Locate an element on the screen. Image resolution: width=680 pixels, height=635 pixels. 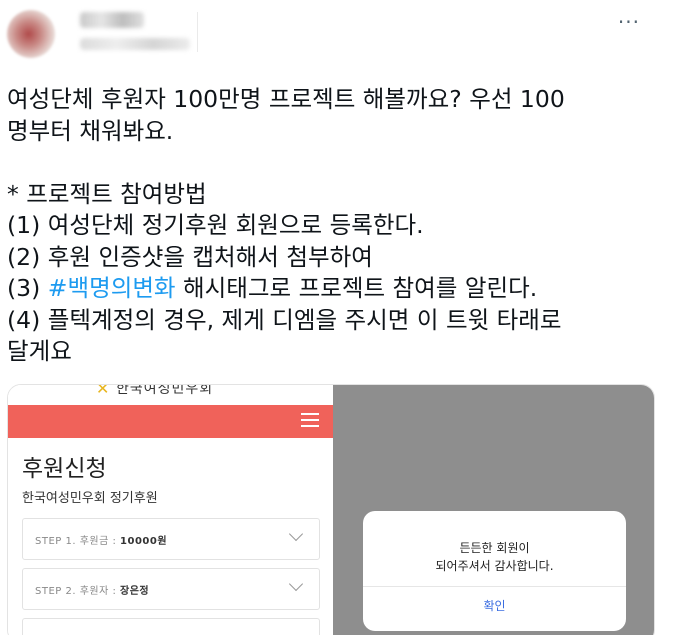
dialog-confirm-button: 확인 is located at coordinates (494, 606).